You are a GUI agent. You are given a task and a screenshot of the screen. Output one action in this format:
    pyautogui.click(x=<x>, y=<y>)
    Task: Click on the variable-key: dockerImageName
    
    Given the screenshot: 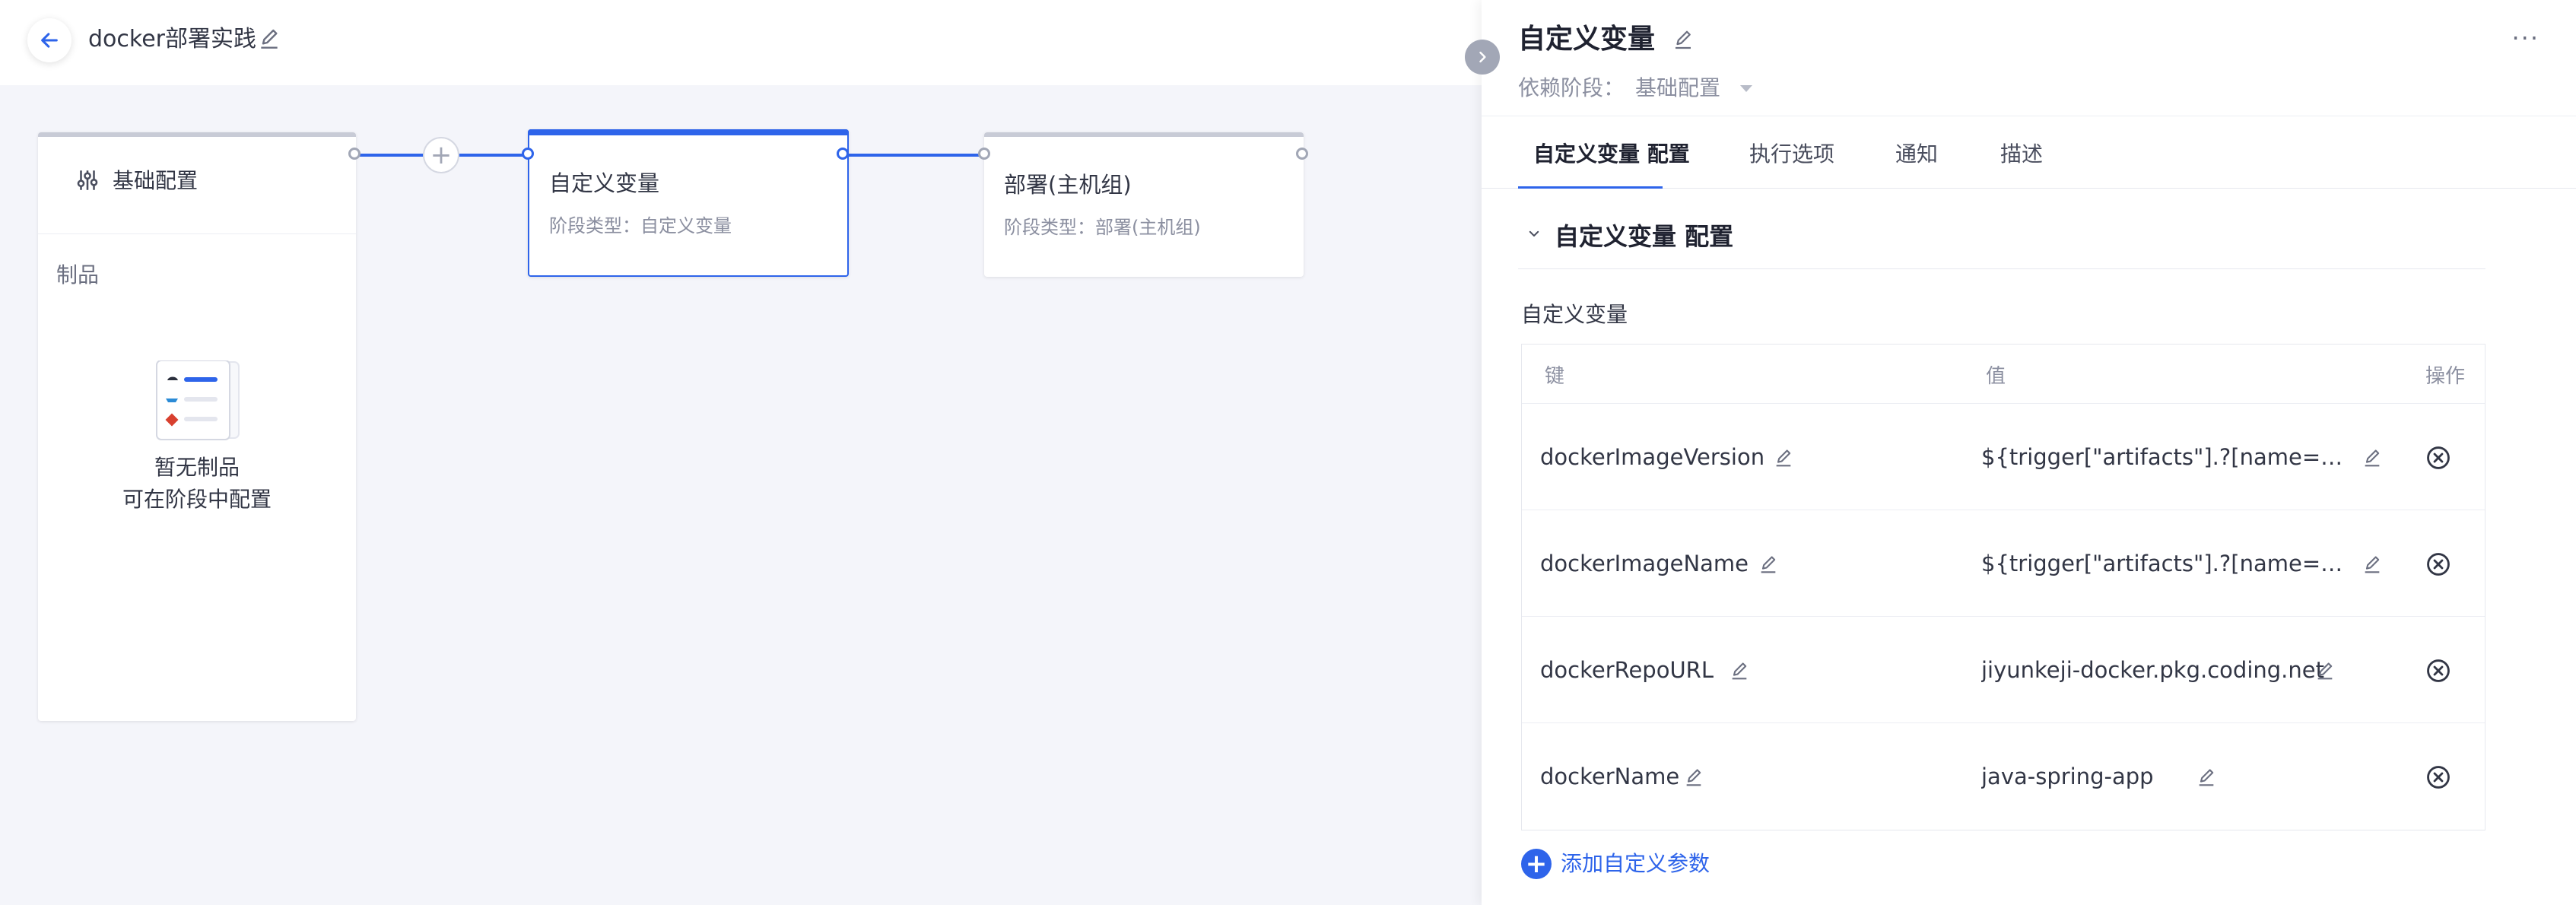 What is the action you would take?
    pyautogui.click(x=1644, y=563)
    